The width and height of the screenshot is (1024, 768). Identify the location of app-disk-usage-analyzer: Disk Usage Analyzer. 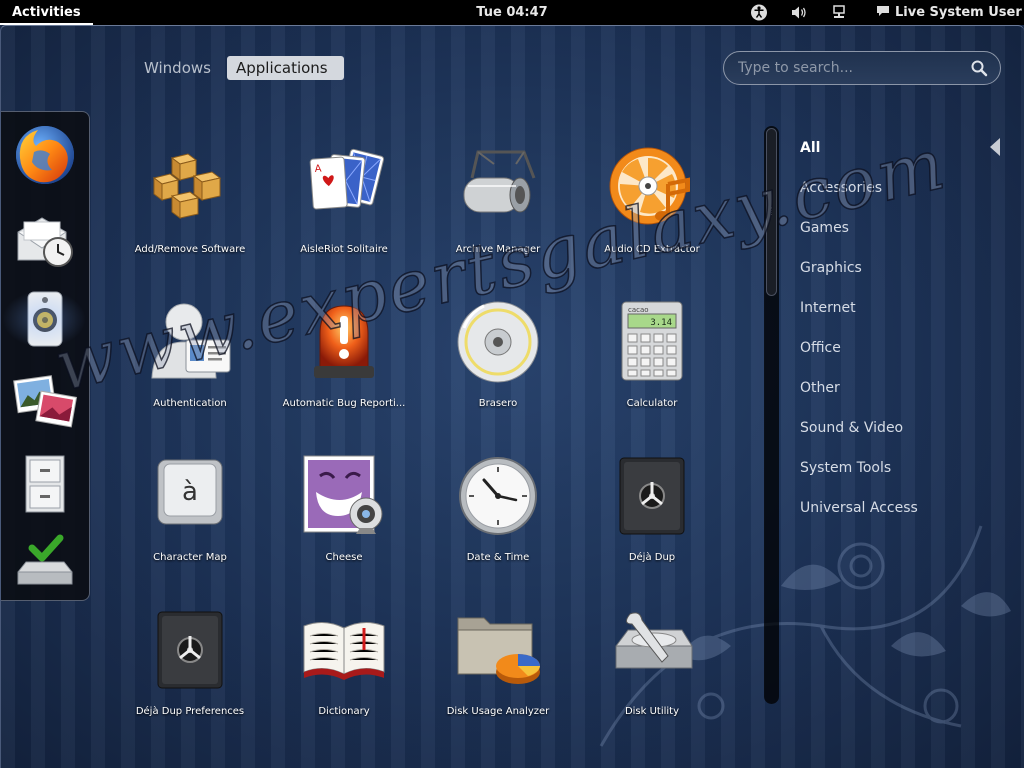
(498, 681).